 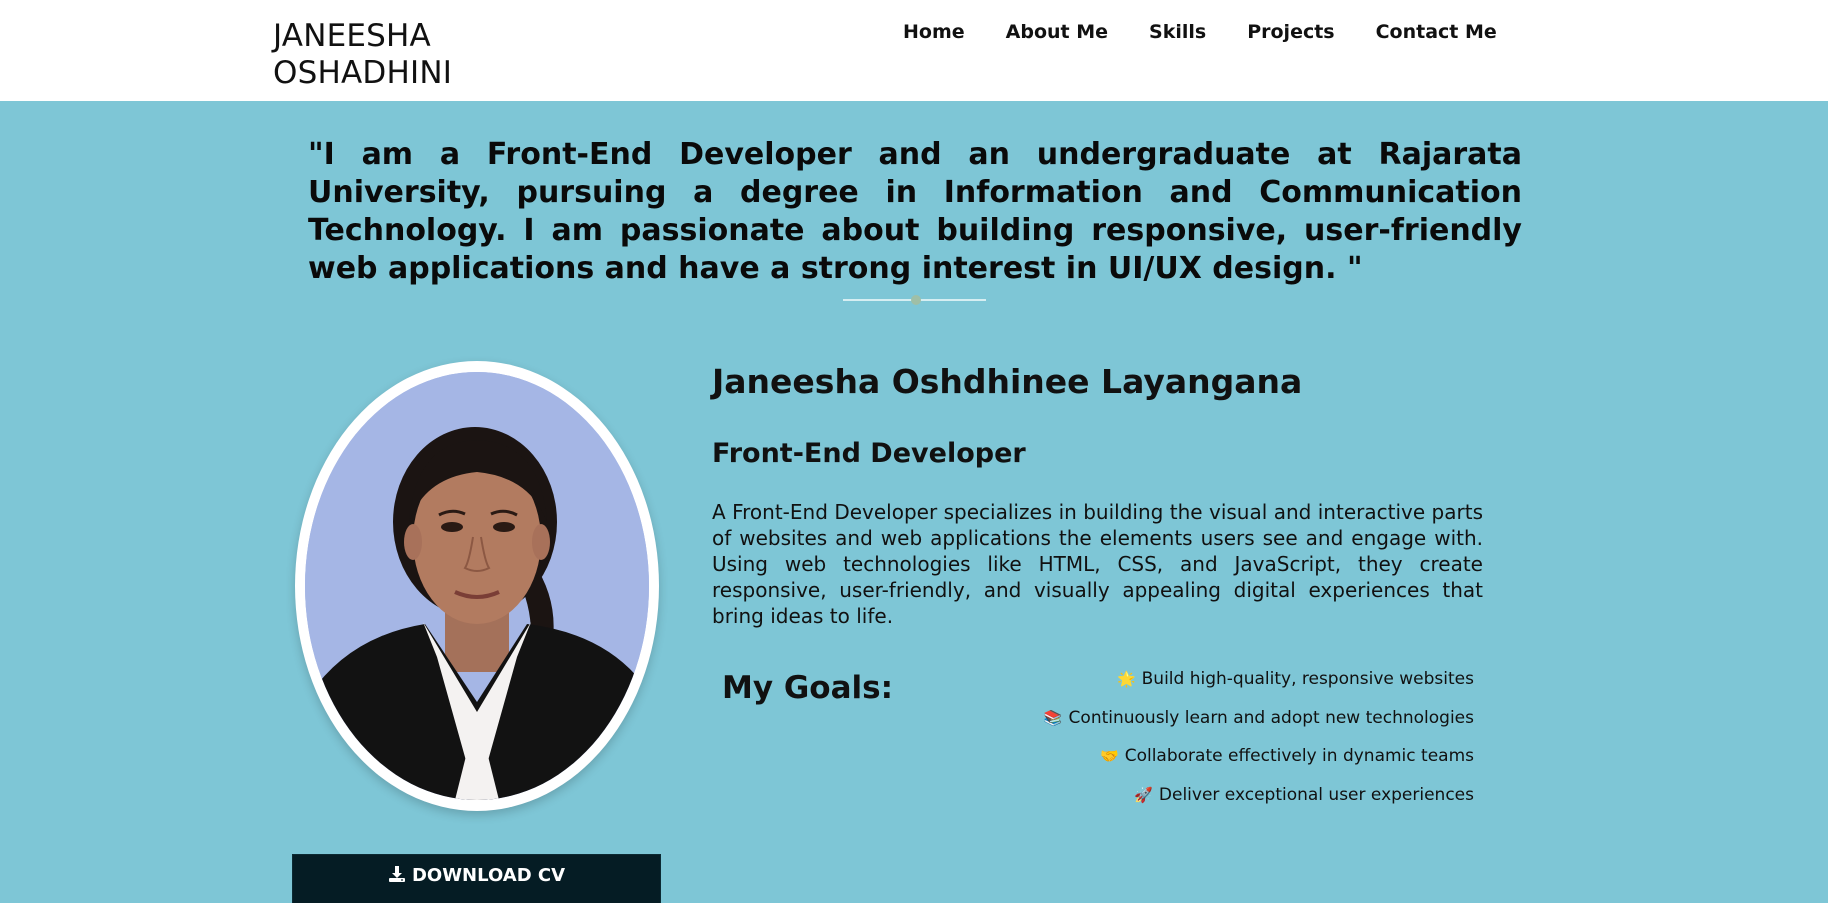 What do you see at coordinates (1177, 32) in the screenshot?
I see `nav-skills: Skills` at bounding box center [1177, 32].